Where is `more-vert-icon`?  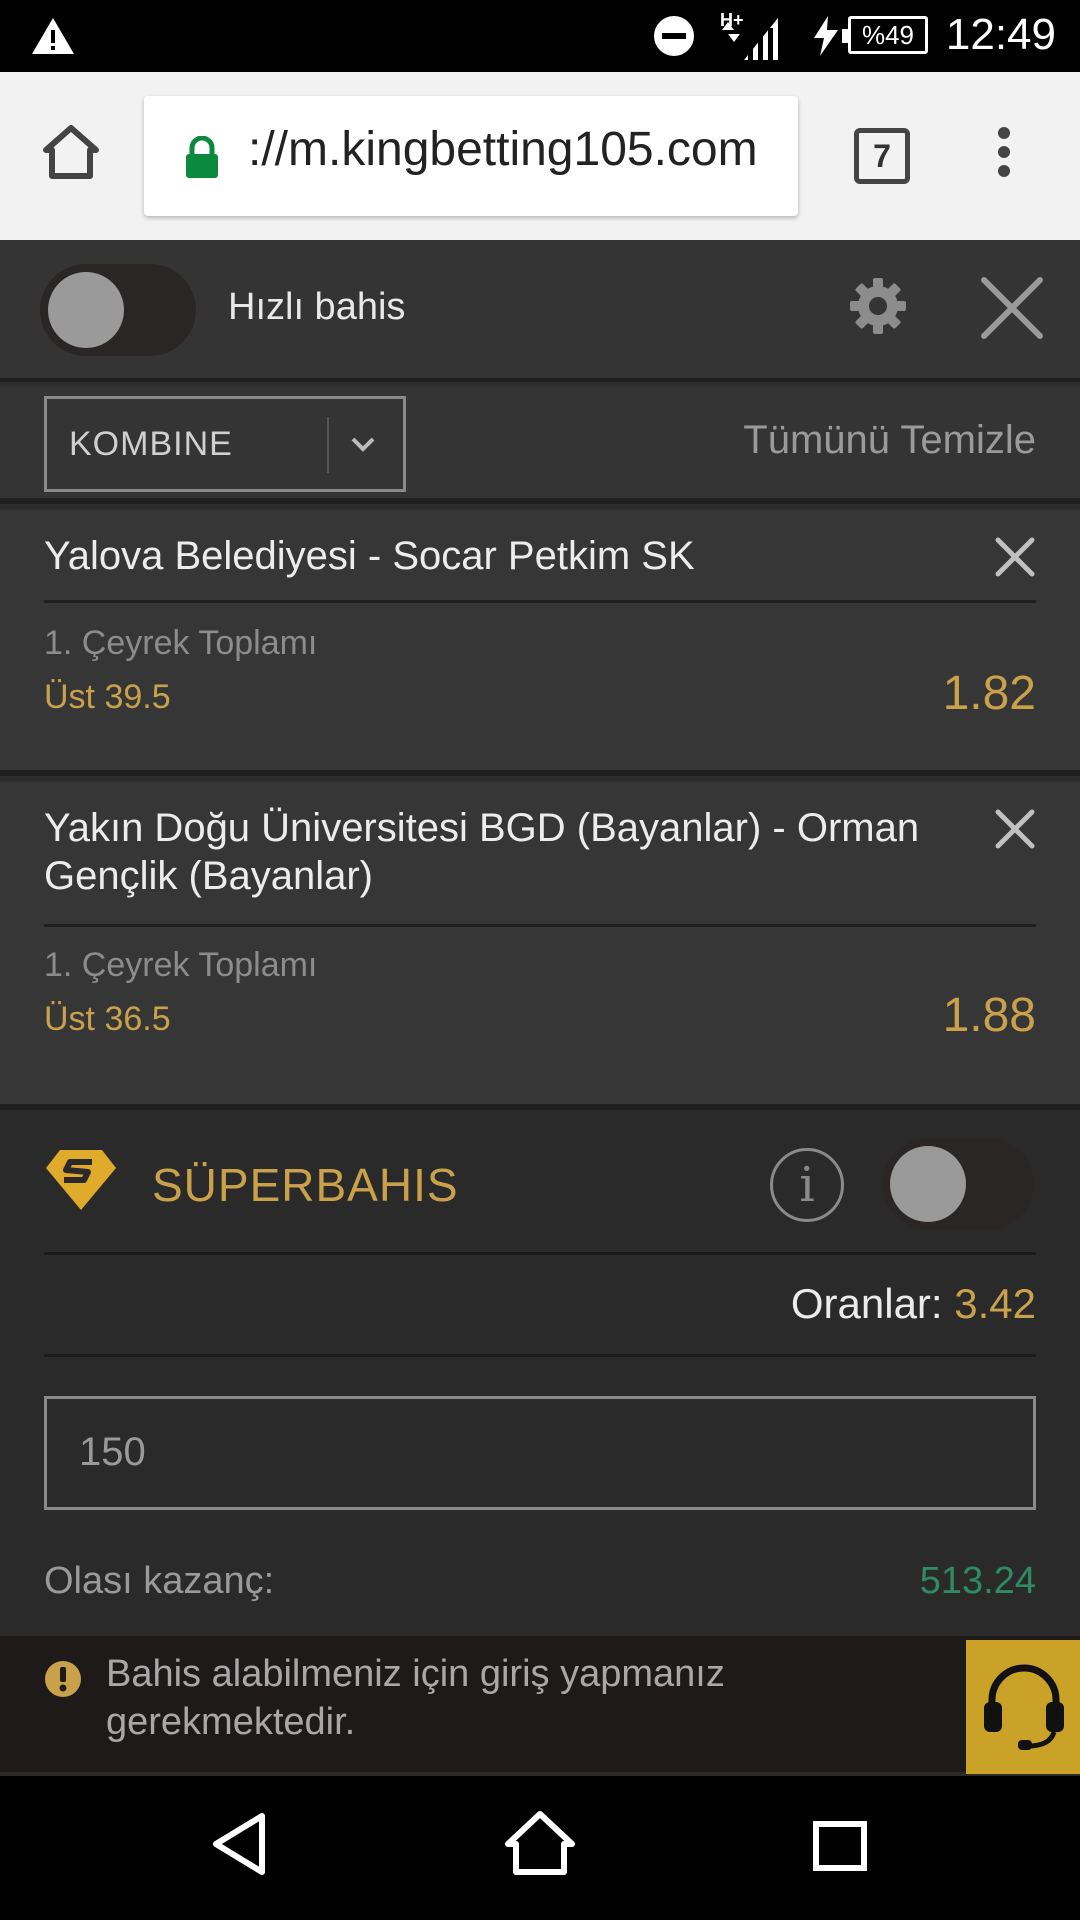
more-vert-icon is located at coordinates (1004, 154).